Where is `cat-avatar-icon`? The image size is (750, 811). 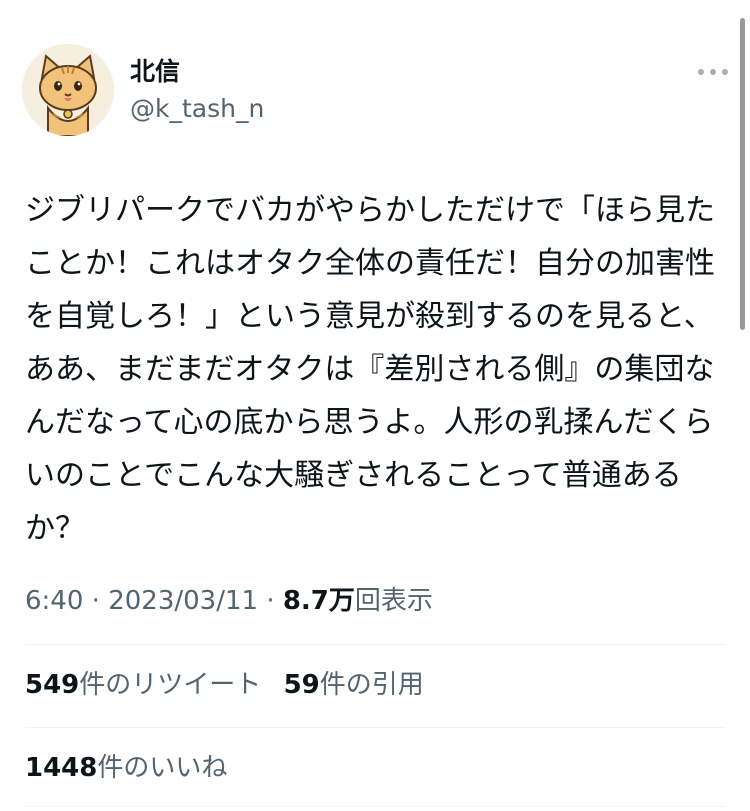
cat-avatar-icon is located at coordinates (68, 90).